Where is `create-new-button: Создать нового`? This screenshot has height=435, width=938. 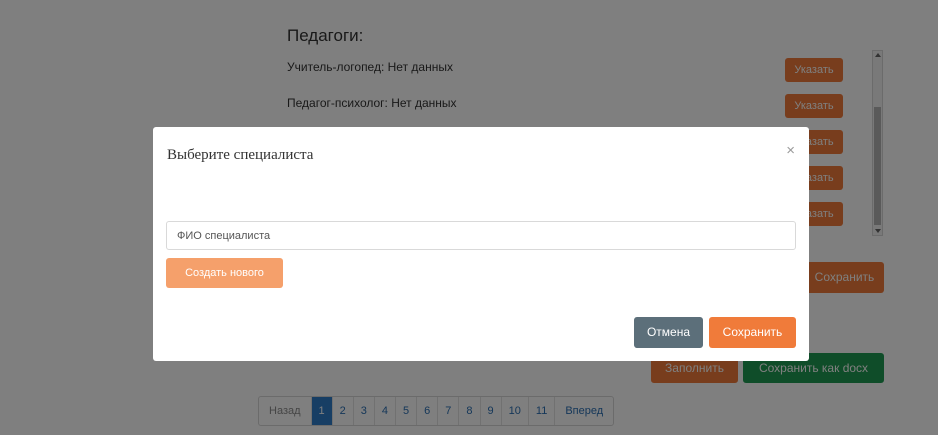
create-new-button: Создать нового is located at coordinates (224, 273).